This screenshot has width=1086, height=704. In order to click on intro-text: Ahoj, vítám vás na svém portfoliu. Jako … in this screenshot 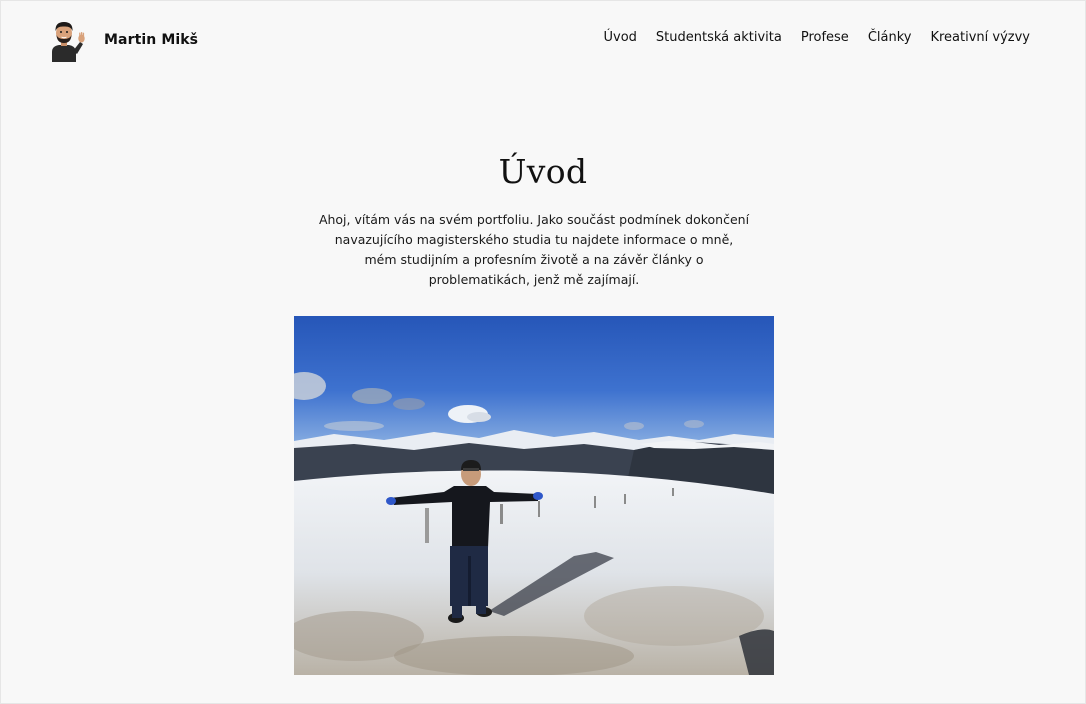, I will do `click(534, 249)`.